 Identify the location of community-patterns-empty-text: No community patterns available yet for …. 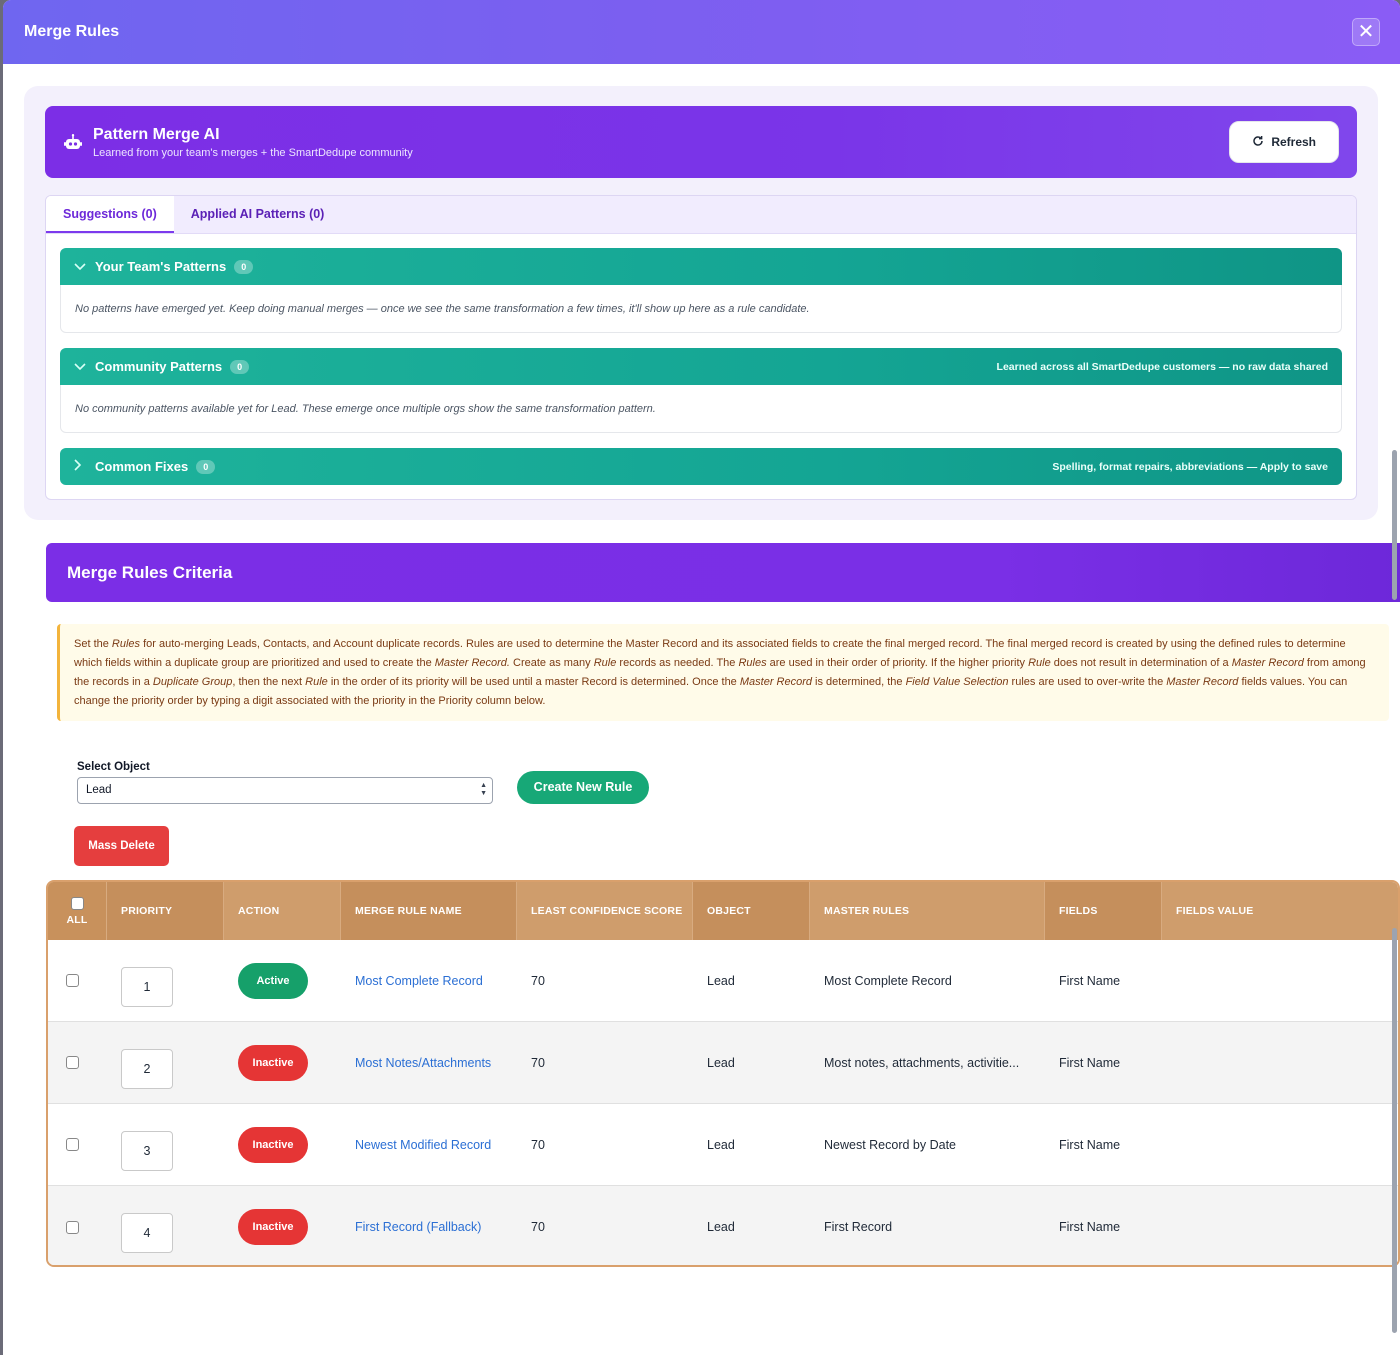
(701, 409).